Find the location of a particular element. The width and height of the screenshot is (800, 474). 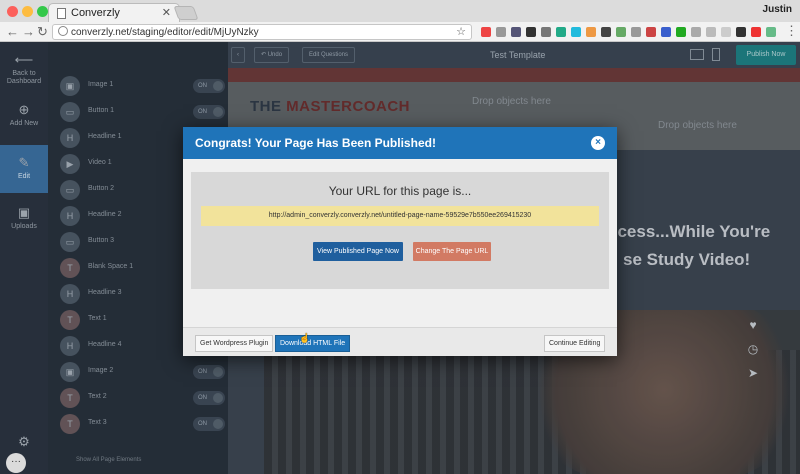

forward-arrow-icon: → is located at coordinates (28, 31).